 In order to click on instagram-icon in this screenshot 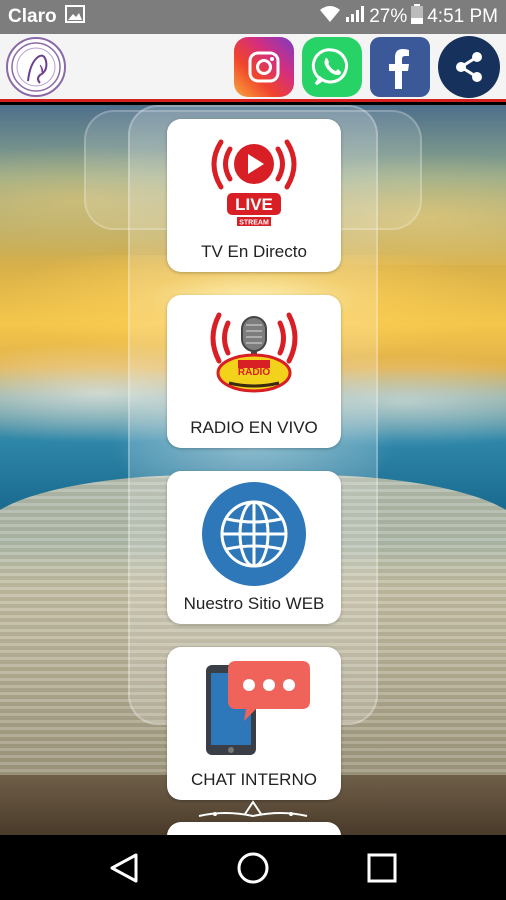, I will do `click(264, 66)`.